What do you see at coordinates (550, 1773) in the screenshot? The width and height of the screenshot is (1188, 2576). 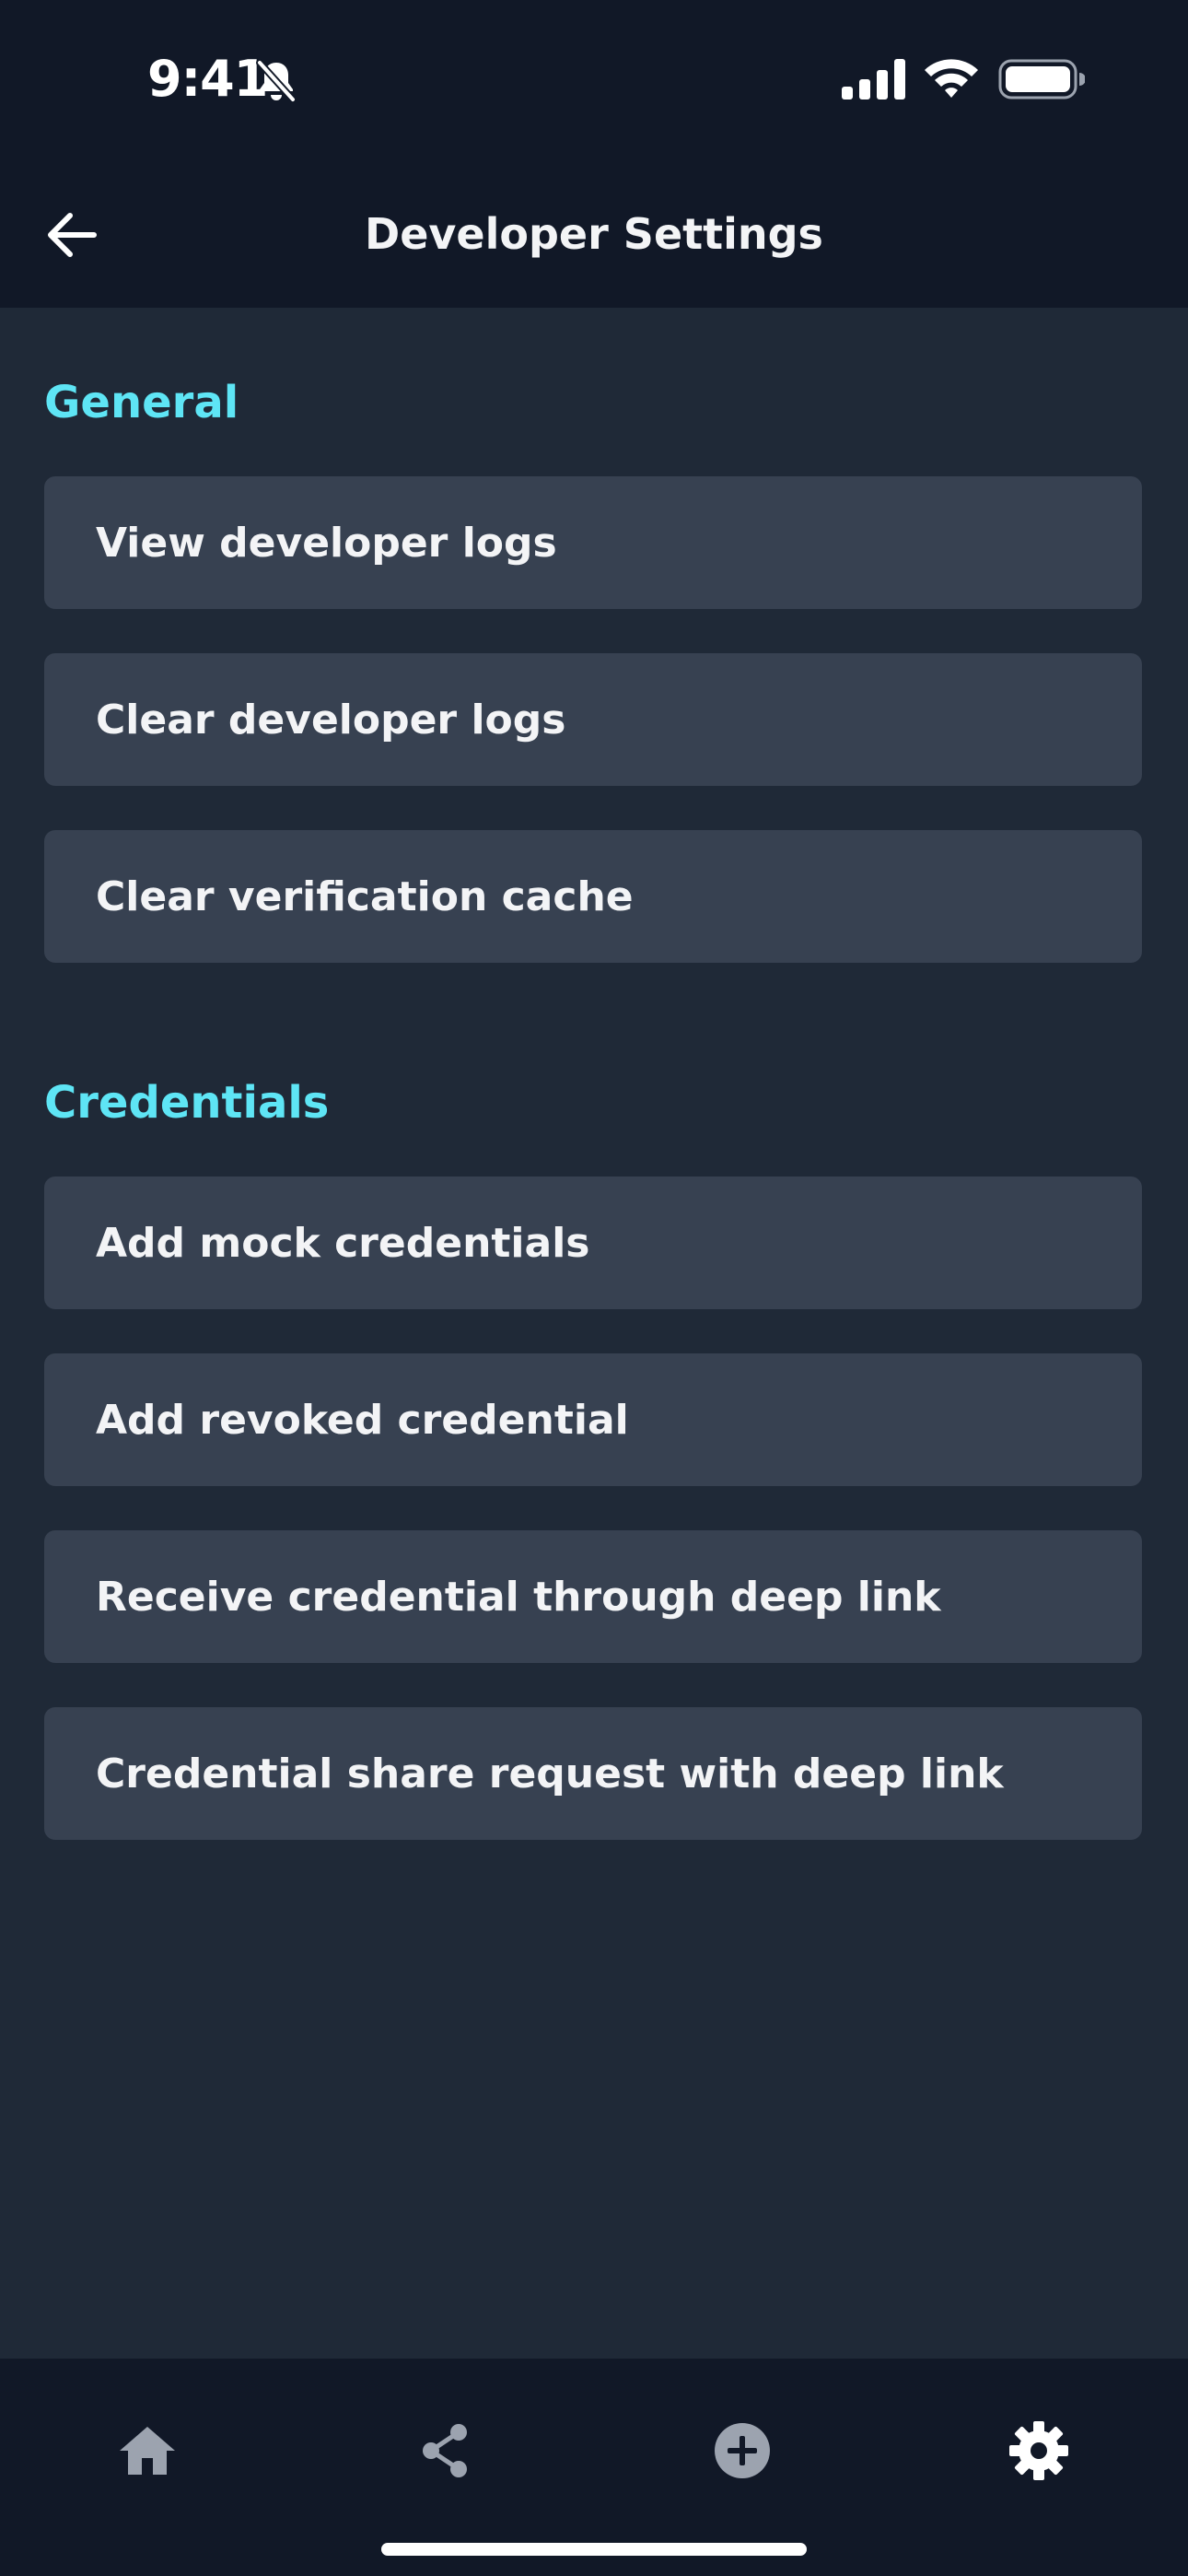 I see `row-label: Credential share request with deep link` at bounding box center [550, 1773].